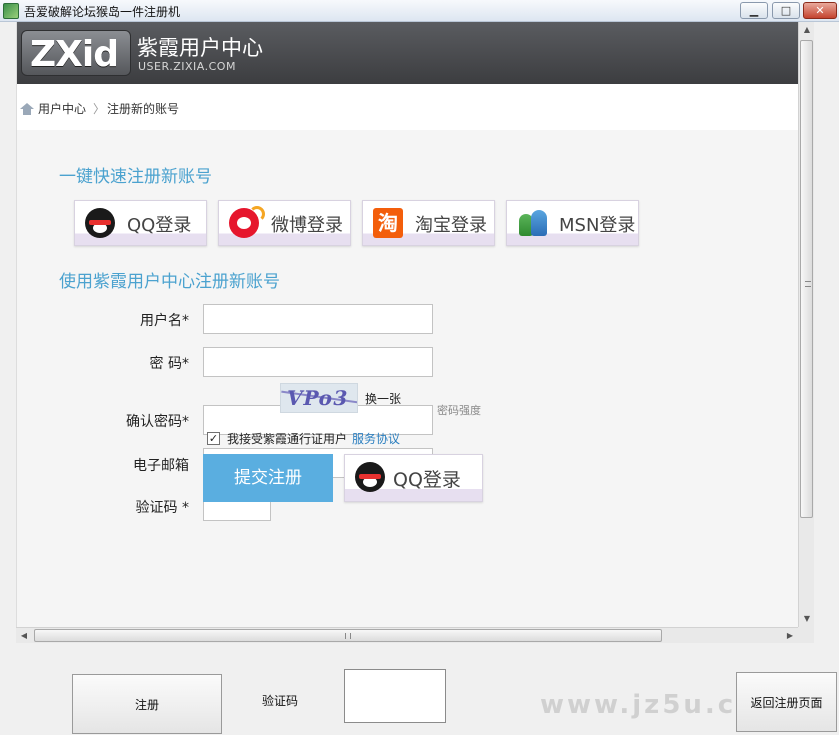 This screenshot has width=839, height=735. Describe the element at coordinates (62, 108) in the screenshot. I see `breadcrumb-home-link: 用户中心` at that location.